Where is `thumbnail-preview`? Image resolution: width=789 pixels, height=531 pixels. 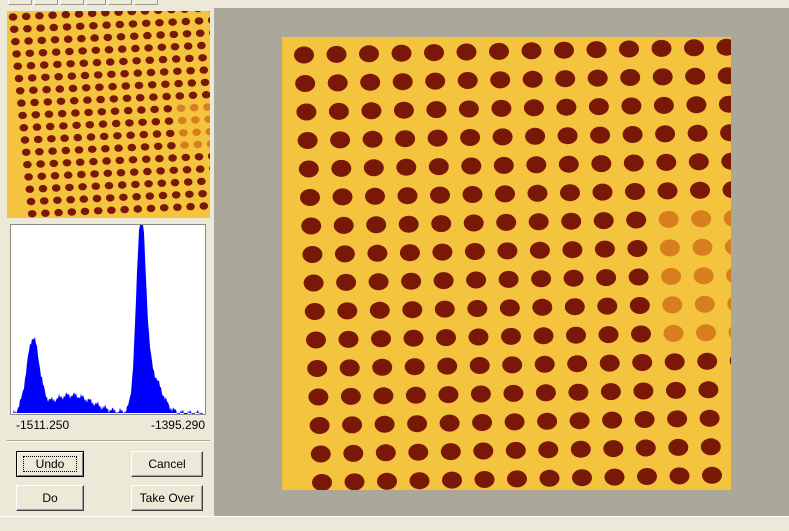
thumbnail-preview is located at coordinates (108, 114).